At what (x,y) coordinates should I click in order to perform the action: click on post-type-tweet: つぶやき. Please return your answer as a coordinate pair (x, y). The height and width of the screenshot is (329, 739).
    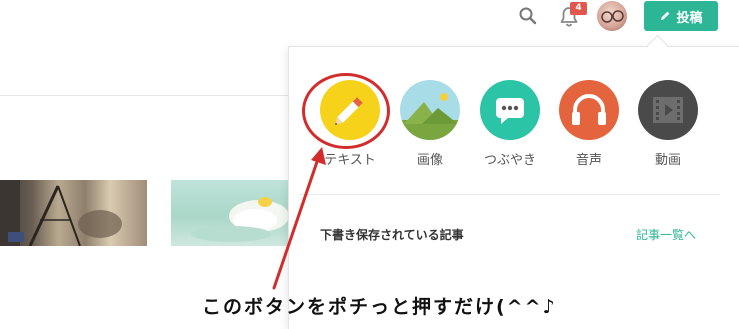
    Looking at the image, I should click on (510, 124).